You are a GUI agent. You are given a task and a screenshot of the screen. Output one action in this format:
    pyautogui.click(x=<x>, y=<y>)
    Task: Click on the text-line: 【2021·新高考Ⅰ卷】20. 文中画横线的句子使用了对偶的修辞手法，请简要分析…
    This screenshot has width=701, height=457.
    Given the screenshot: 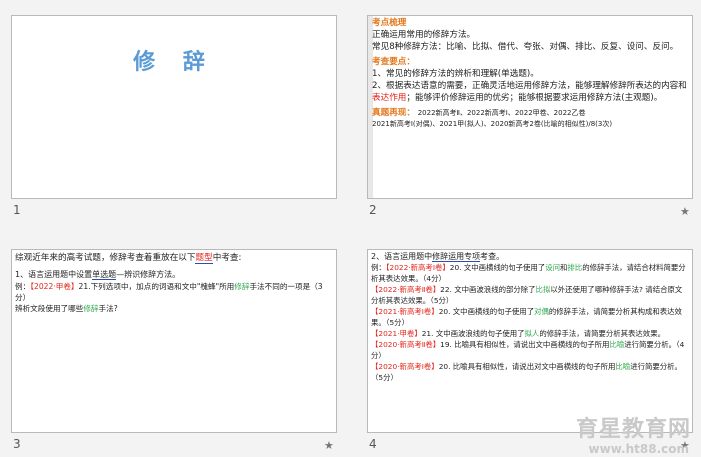 What is the action you would take?
    pyautogui.click(x=526, y=317)
    